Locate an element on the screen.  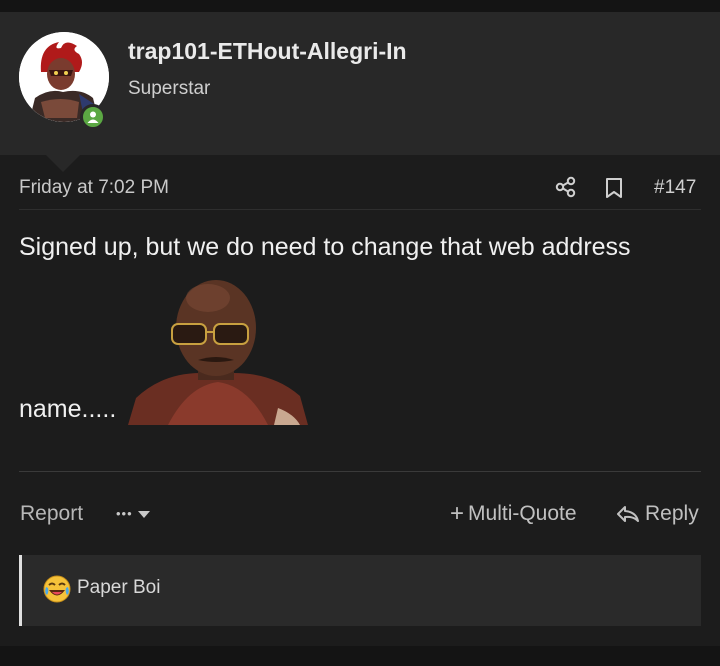
chevron-down-icon is located at coordinates (143, 514).